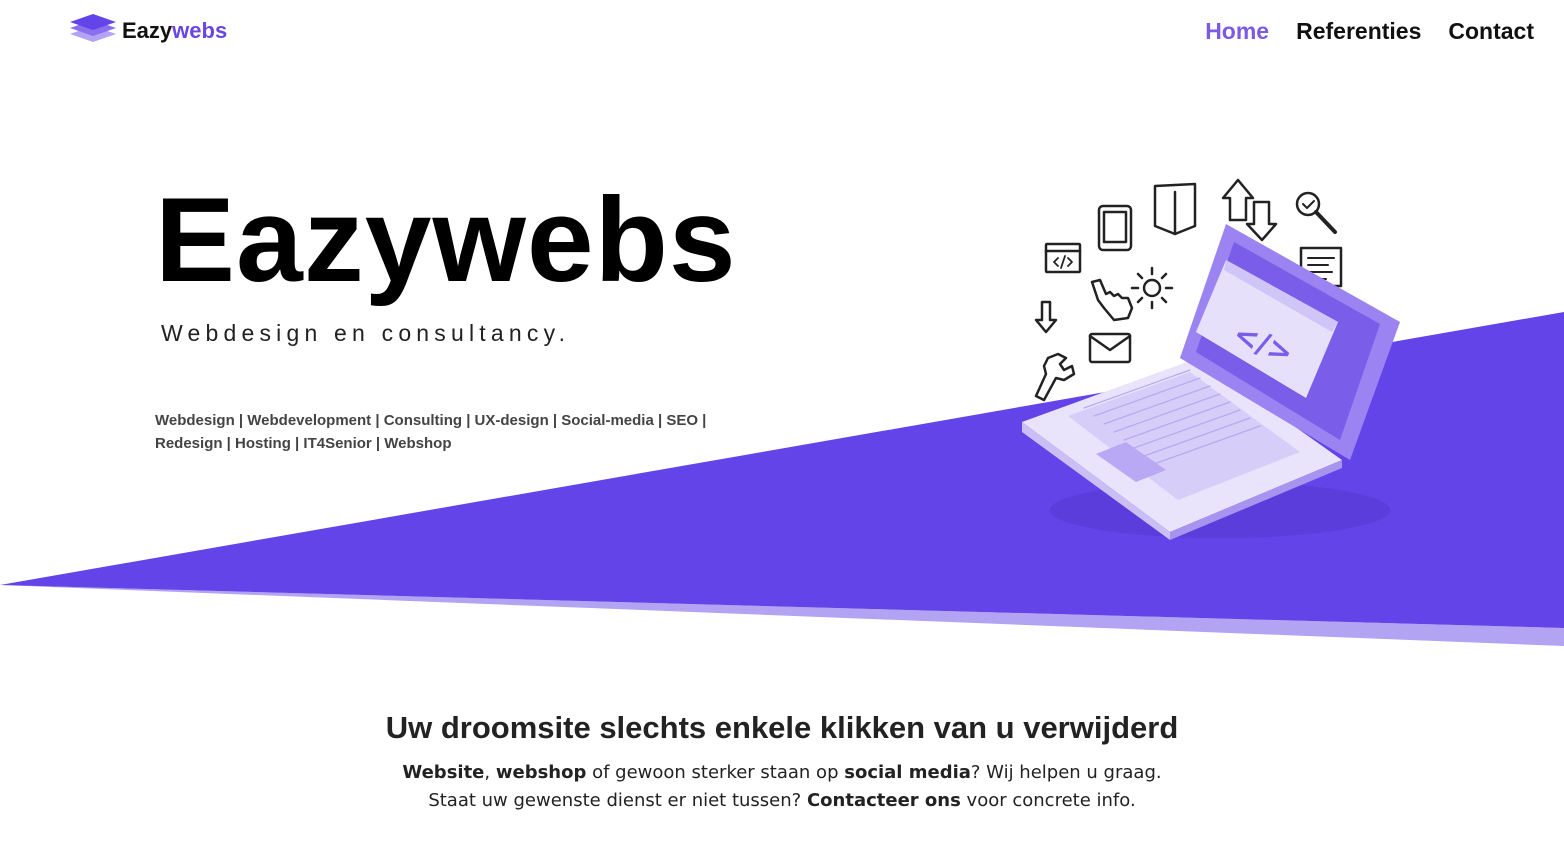 Image resolution: width=1564 pixels, height=854 pixels. I want to click on contact-link: Contacteer ons, so click(884, 800).